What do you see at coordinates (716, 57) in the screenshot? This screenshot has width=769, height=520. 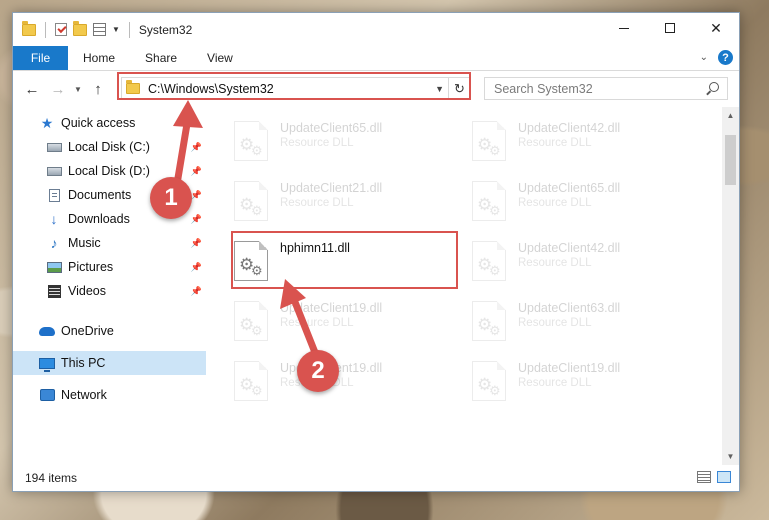 I see `ribbon-right-controls: ⌄ ?` at bounding box center [716, 57].